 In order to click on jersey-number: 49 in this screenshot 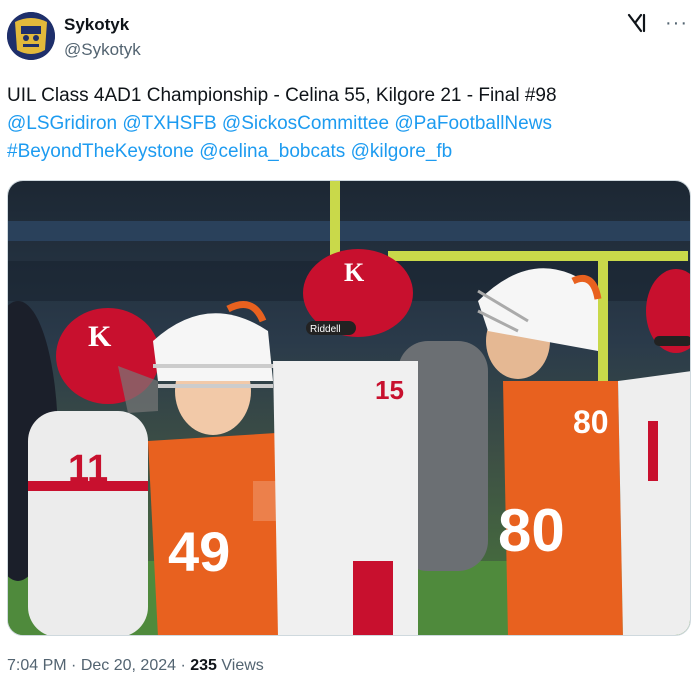, I will do `click(199, 551)`.